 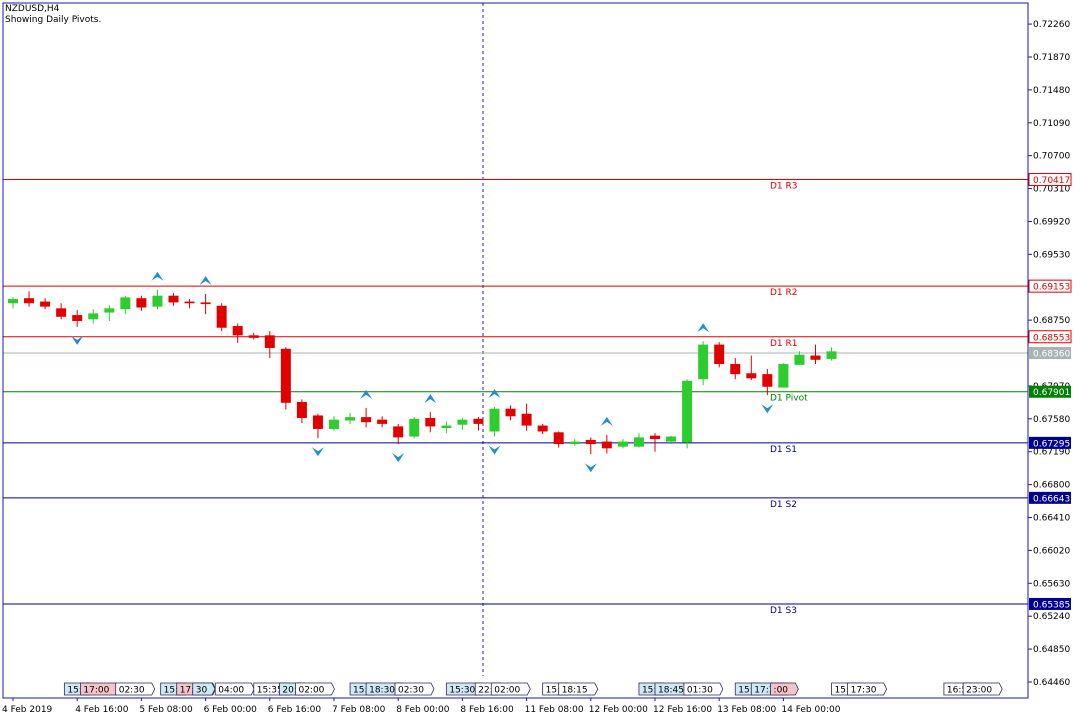 I want to click on session-marker-label: 20:, so click(x=289, y=691).